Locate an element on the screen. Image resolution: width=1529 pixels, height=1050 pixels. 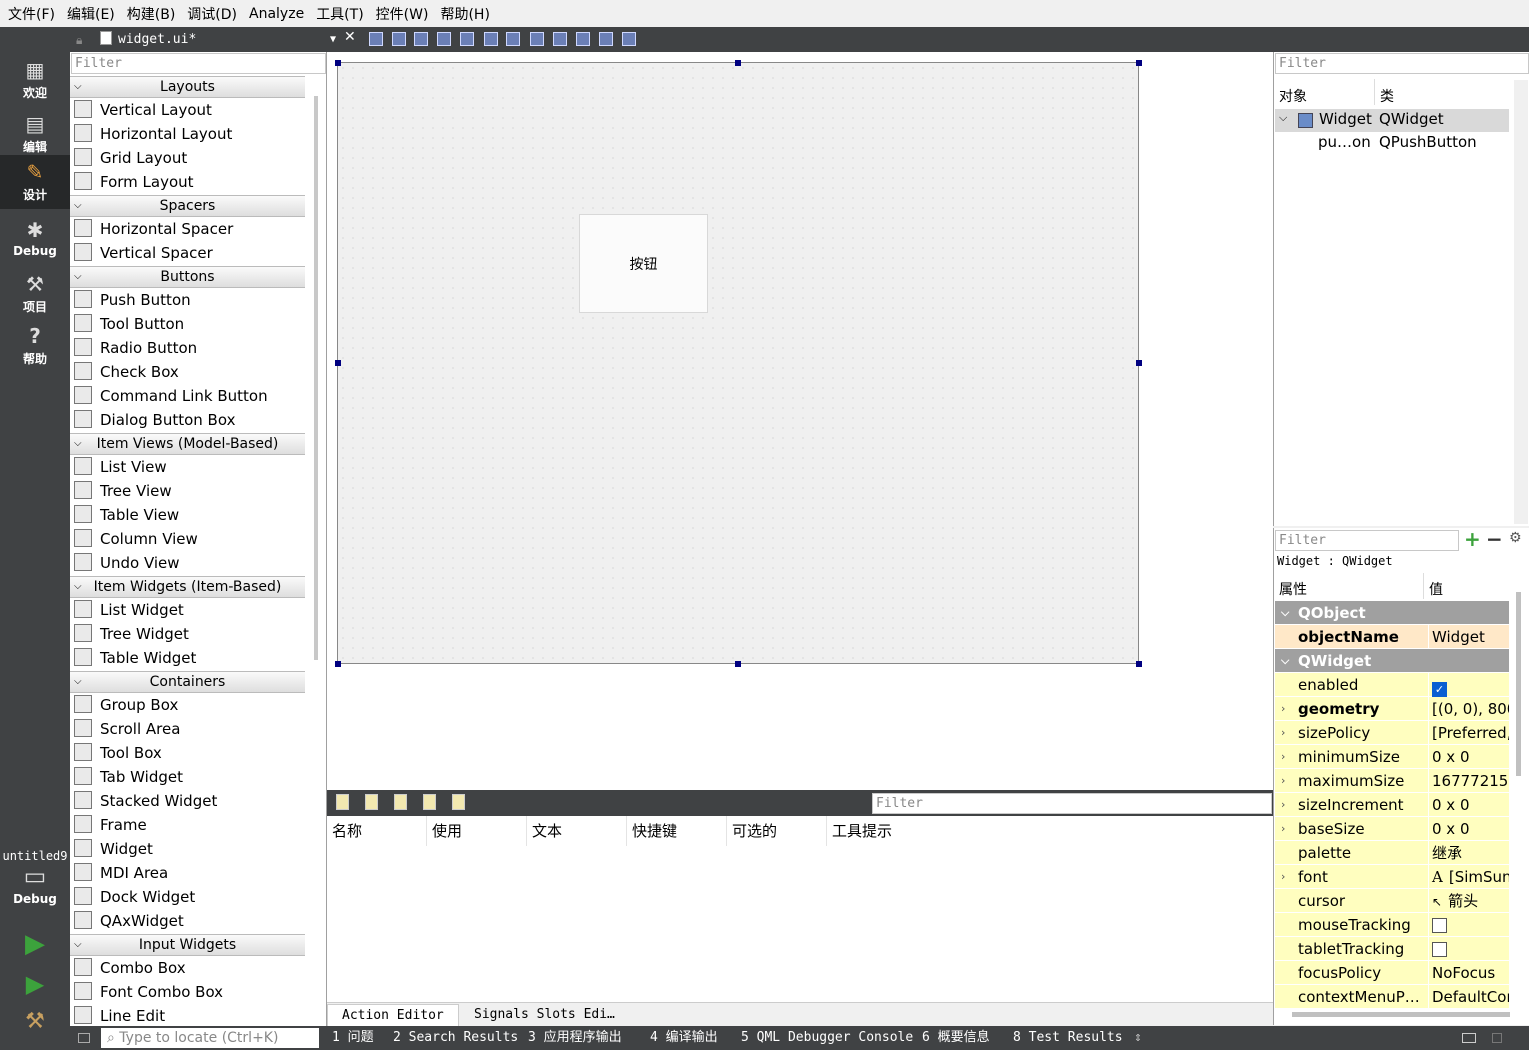
kit-selector: ▭ Debug is located at coordinates (35, 884).